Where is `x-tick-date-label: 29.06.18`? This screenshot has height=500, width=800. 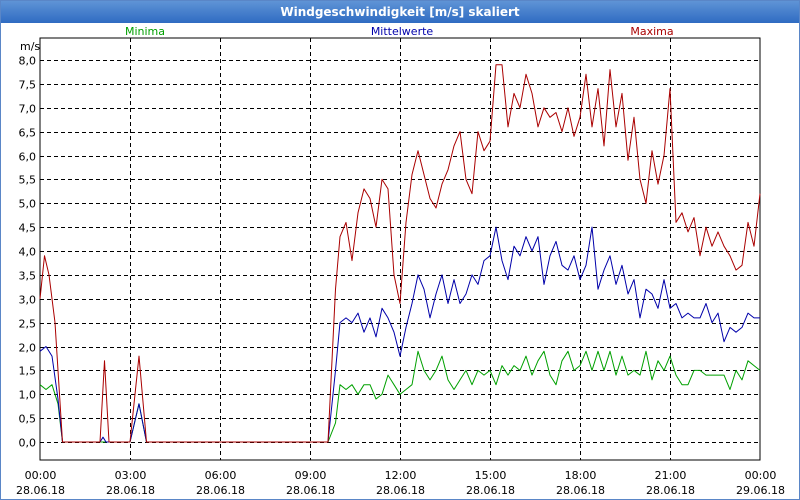 x-tick-date-label: 29.06.18 is located at coordinates (760, 490).